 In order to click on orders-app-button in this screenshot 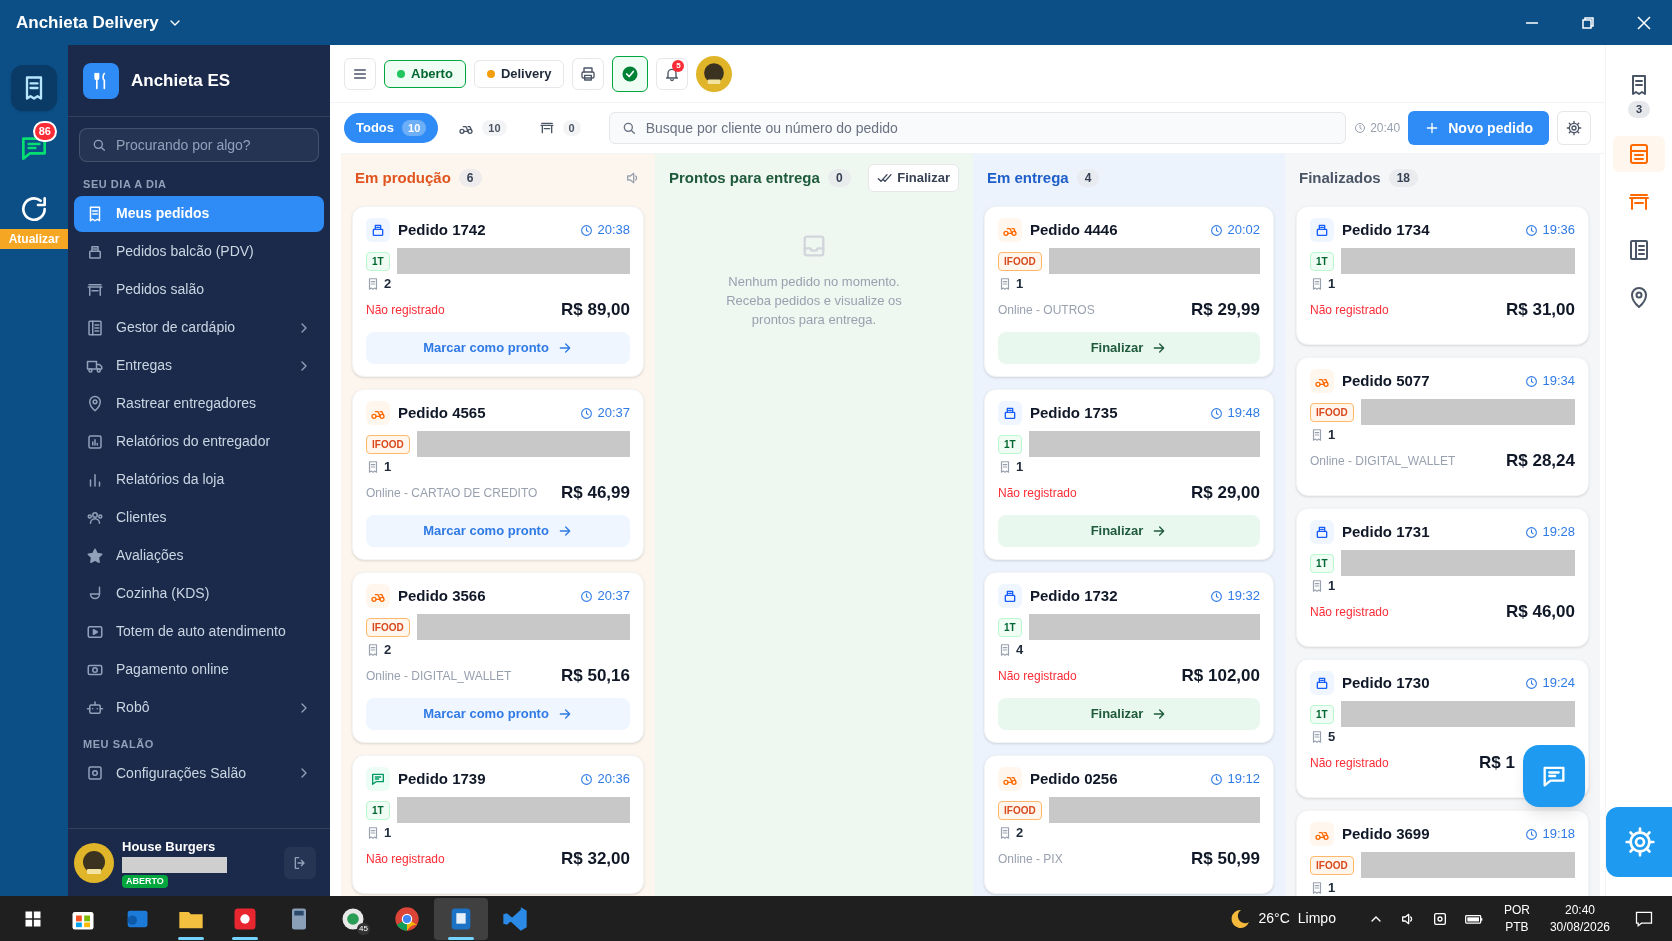, I will do `click(34, 88)`.